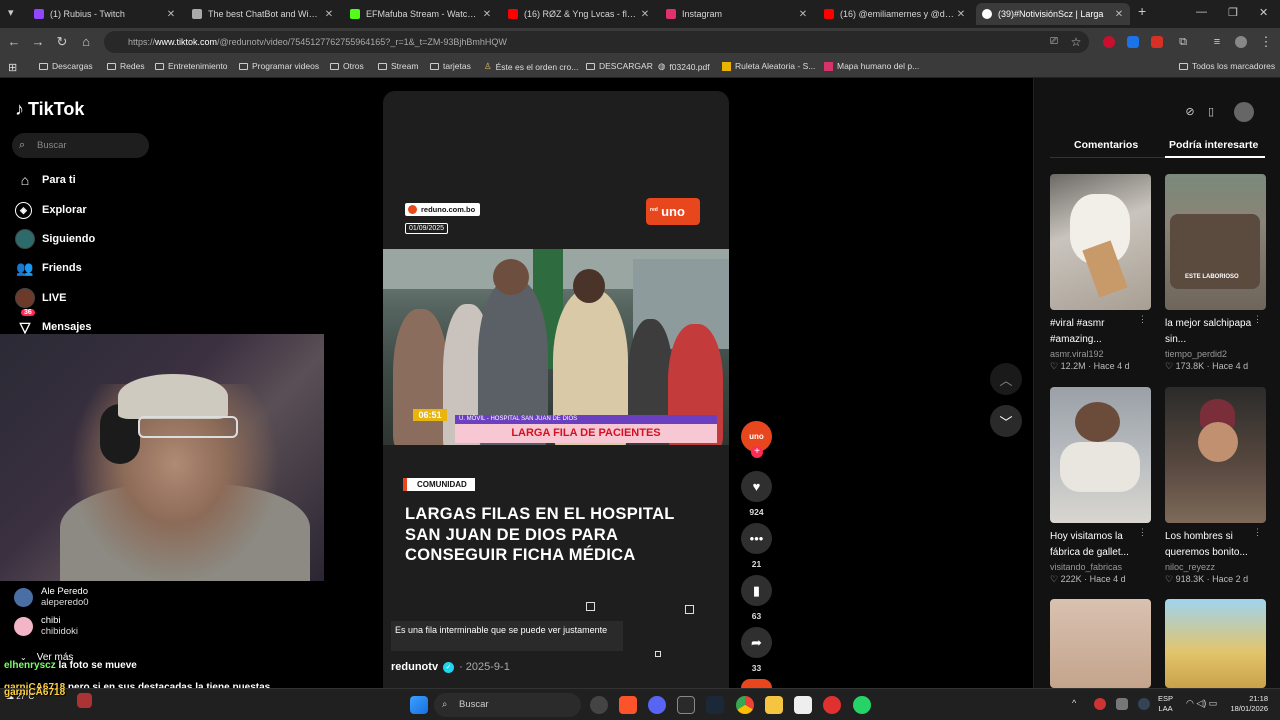 The height and width of the screenshot is (720, 1280). I want to click on bookmark-star-icon: ☆, so click(1076, 42).